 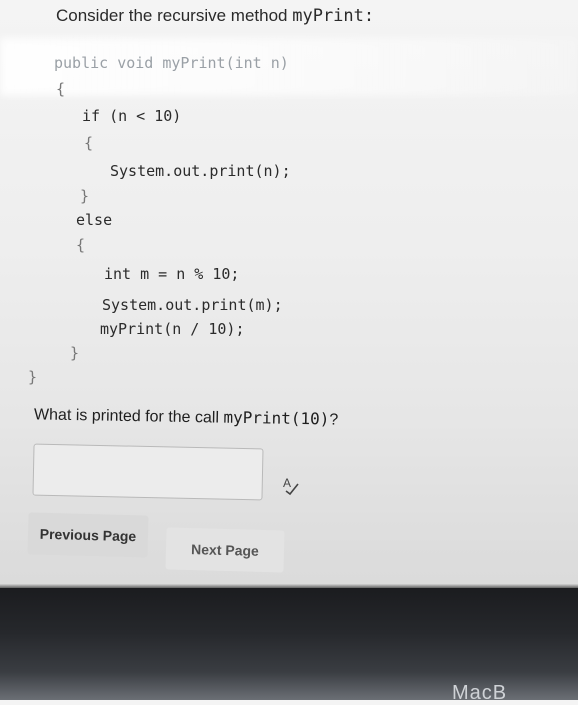 What do you see at coordinates (192, 305) in the screenshot?
I see `code-print-m: System.out.print(m);` at bounding box center [192, 305].